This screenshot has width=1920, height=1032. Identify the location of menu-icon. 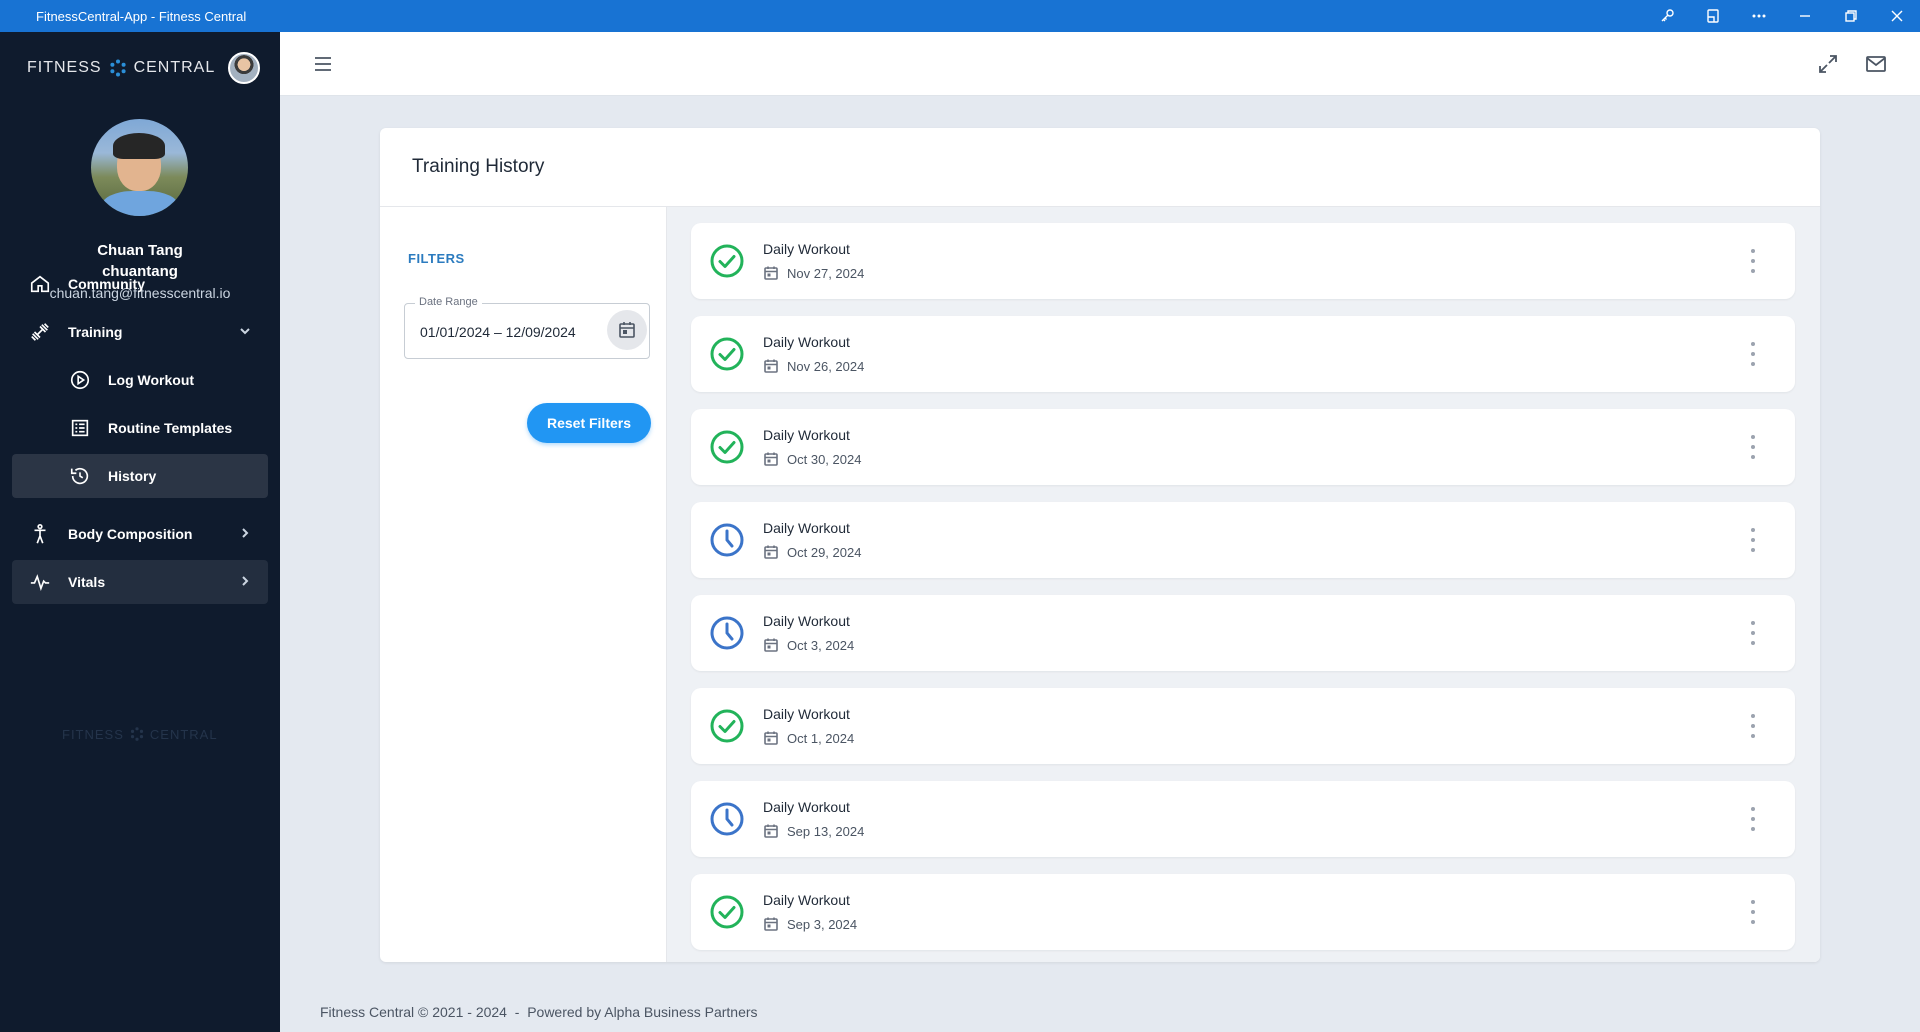
(323, 64).